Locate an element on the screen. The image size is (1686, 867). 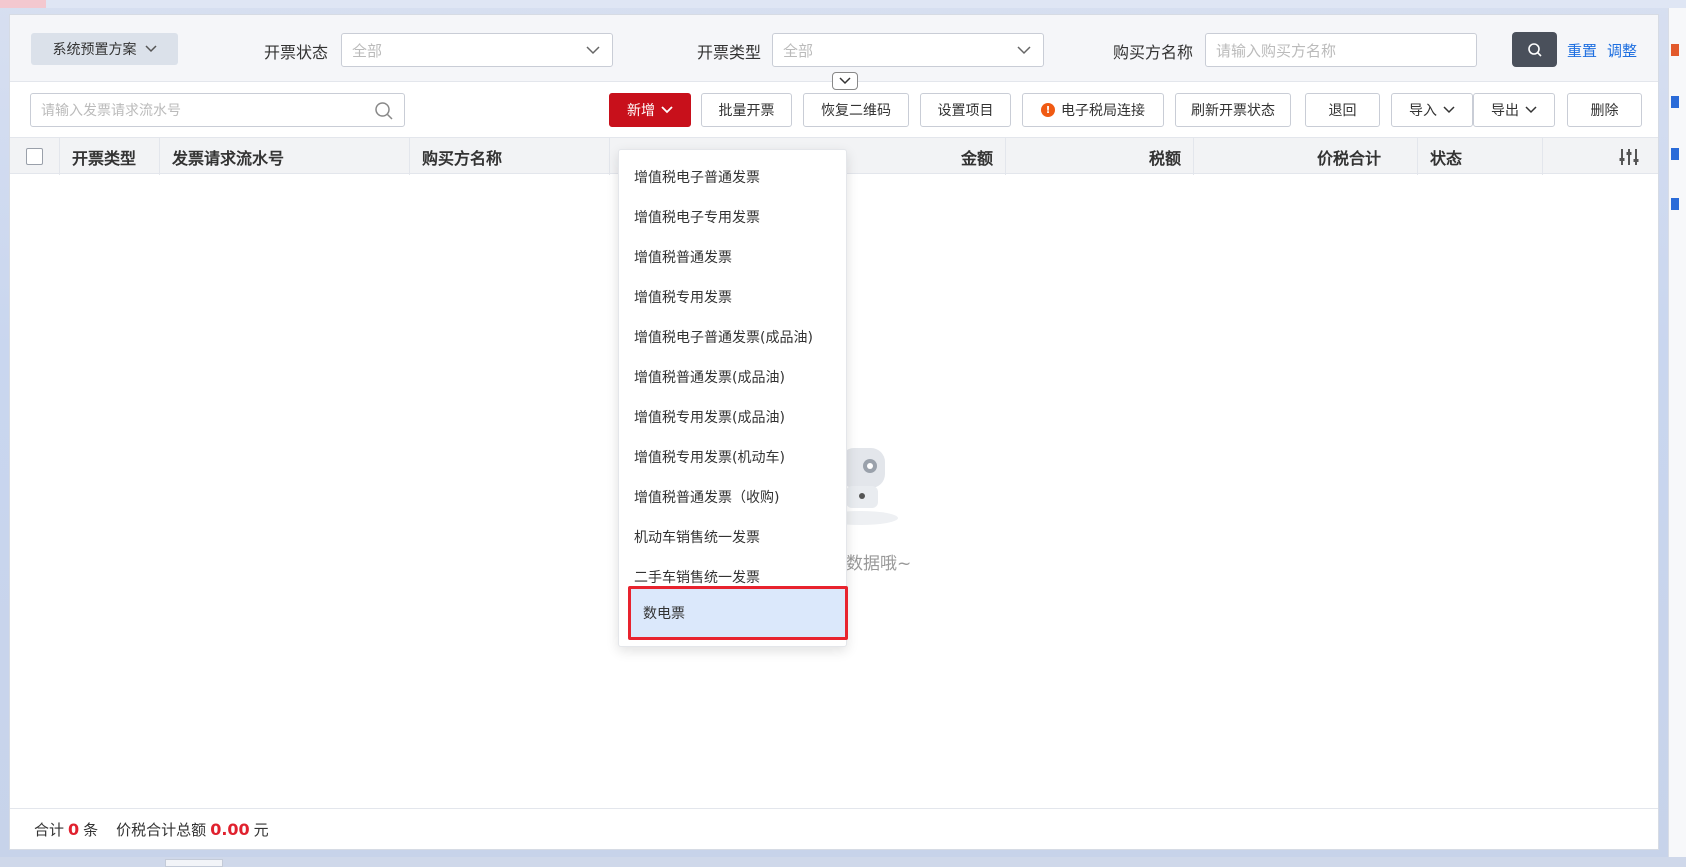
column-header: 税额 is located at coordinates (1100, 156).